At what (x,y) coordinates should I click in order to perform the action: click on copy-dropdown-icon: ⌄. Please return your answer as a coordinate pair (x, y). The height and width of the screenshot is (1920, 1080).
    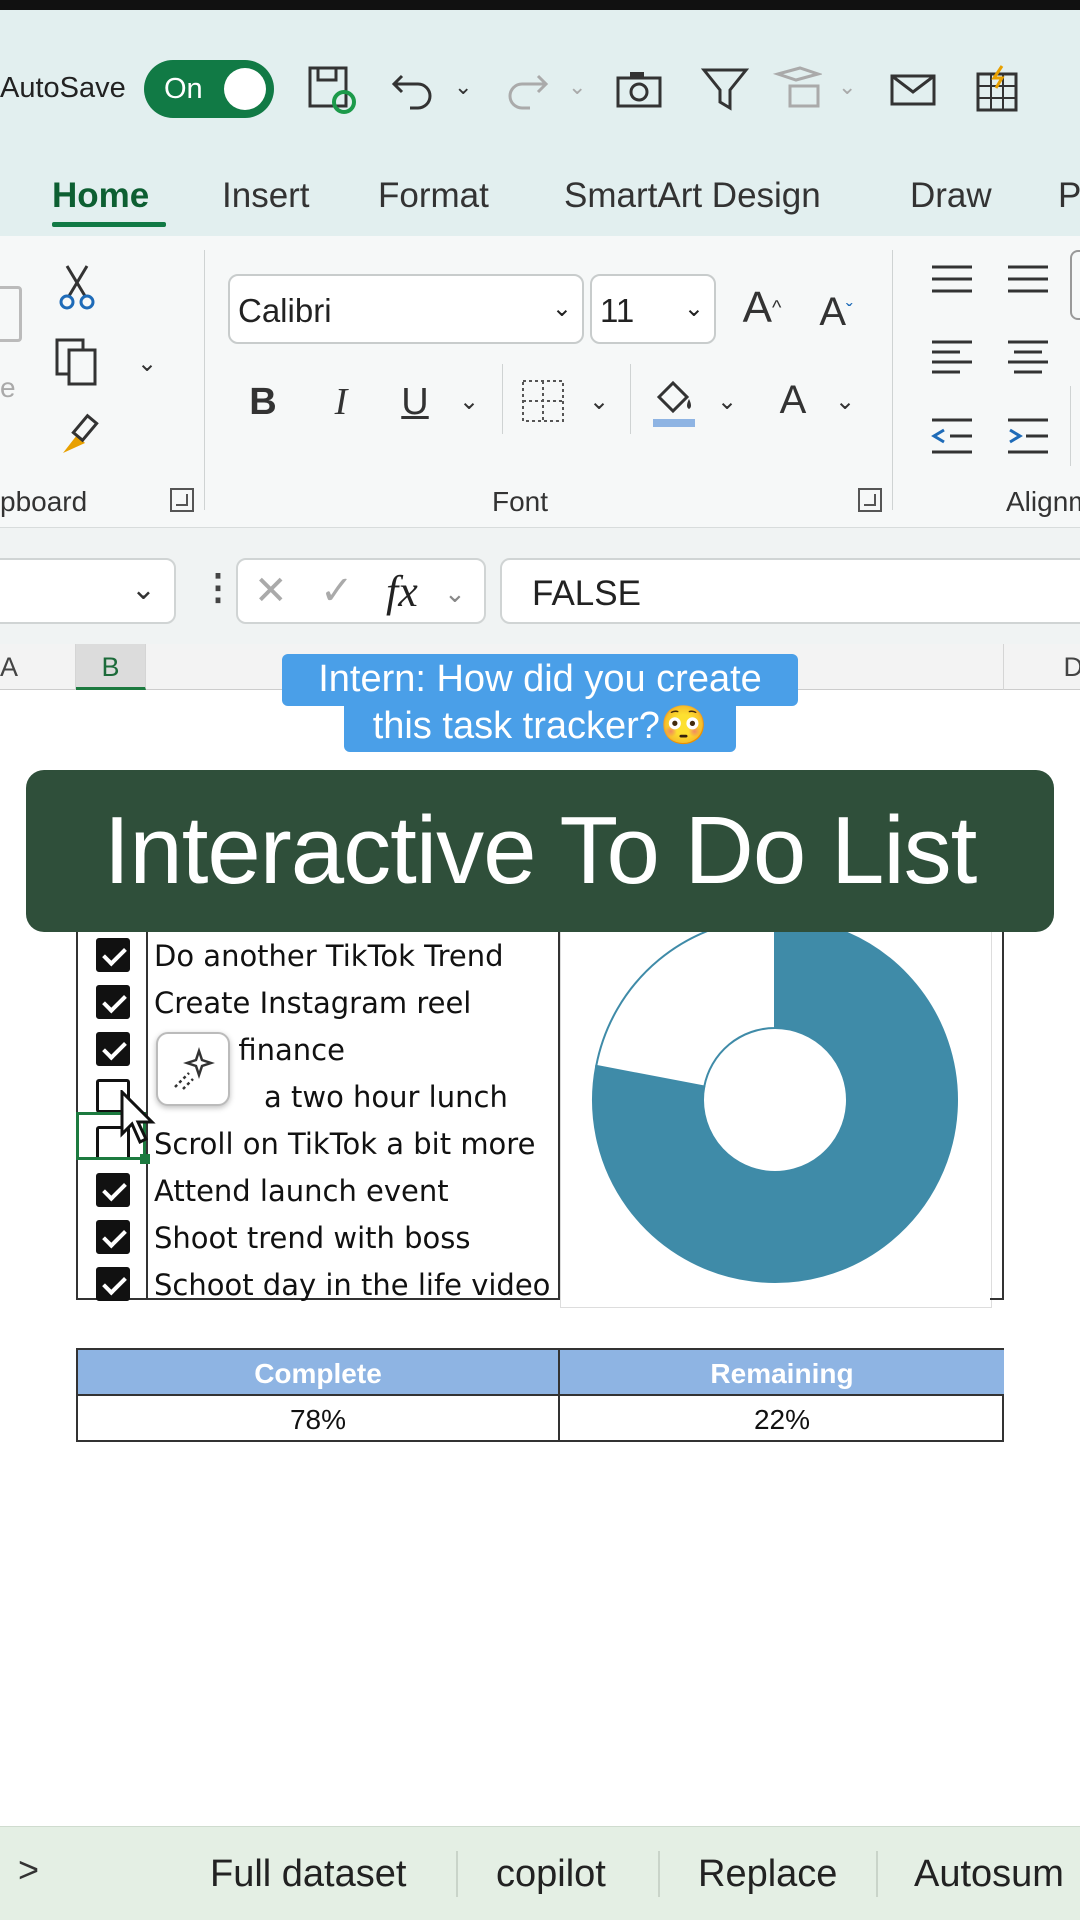
    Looking at the image, I should click on (147, 363).